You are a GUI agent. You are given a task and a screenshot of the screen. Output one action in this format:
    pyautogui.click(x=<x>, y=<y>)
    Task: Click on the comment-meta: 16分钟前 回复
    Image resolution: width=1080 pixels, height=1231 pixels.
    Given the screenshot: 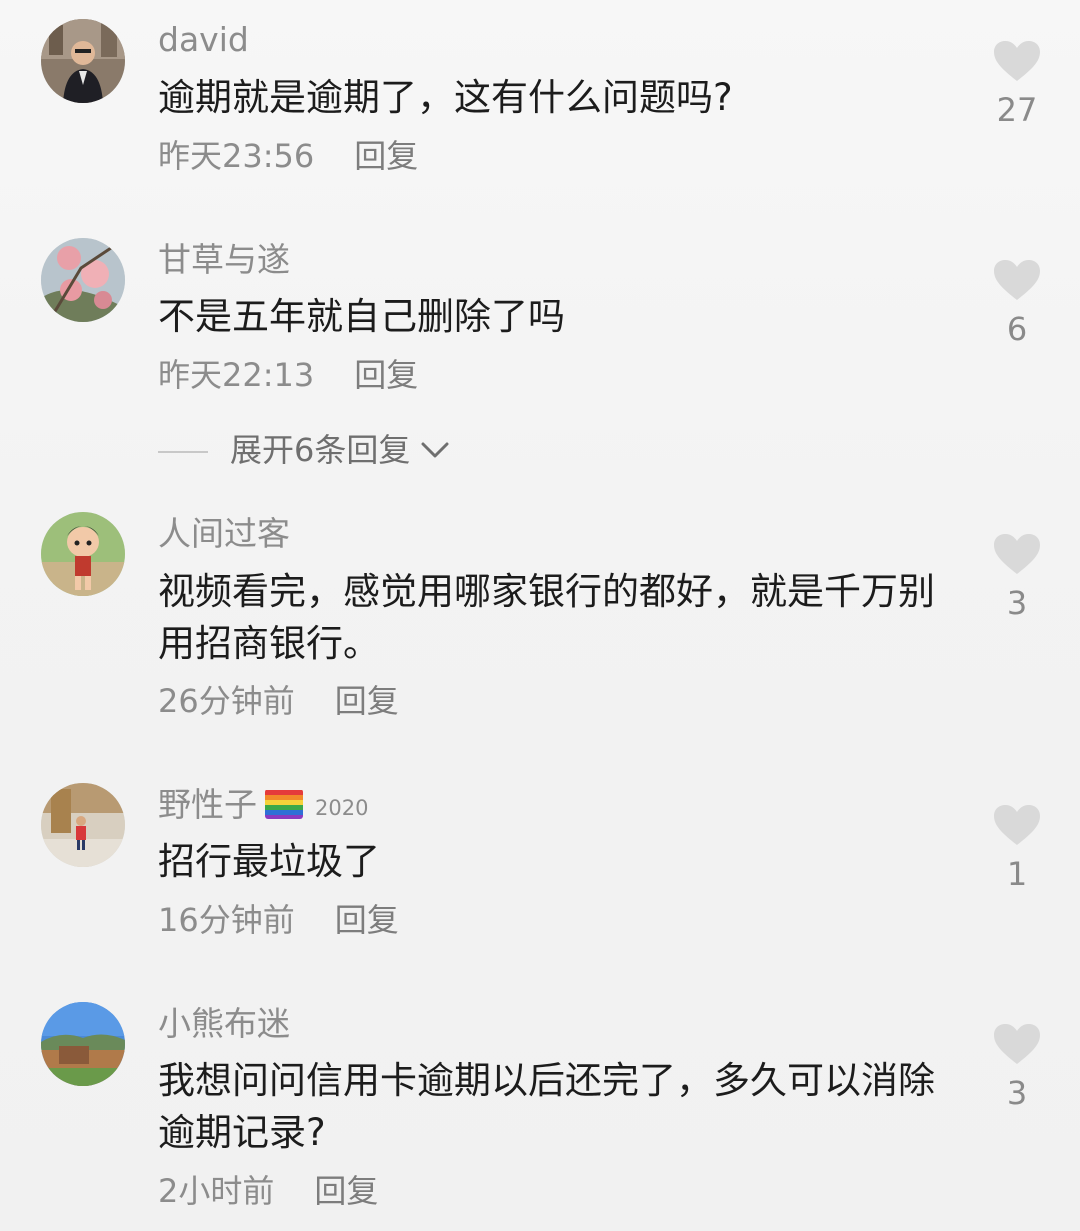 What is the action you would take?
    pyautogui.click(x=278, y=920)
    